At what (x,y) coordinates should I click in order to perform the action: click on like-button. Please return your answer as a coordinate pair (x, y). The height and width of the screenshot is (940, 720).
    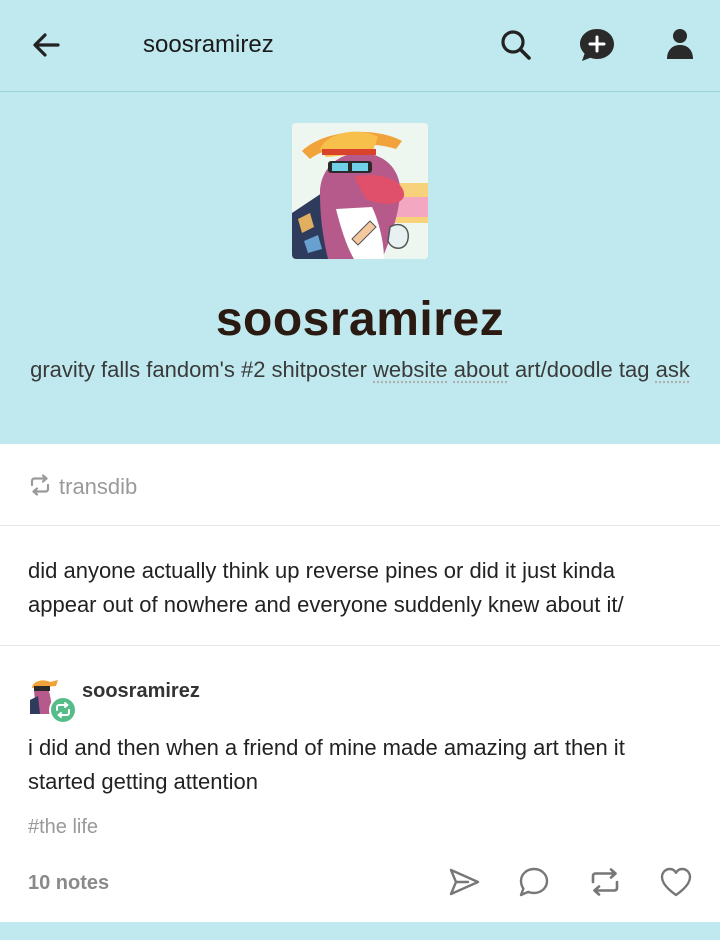
    Looking at the image, I should click on (676, 882).